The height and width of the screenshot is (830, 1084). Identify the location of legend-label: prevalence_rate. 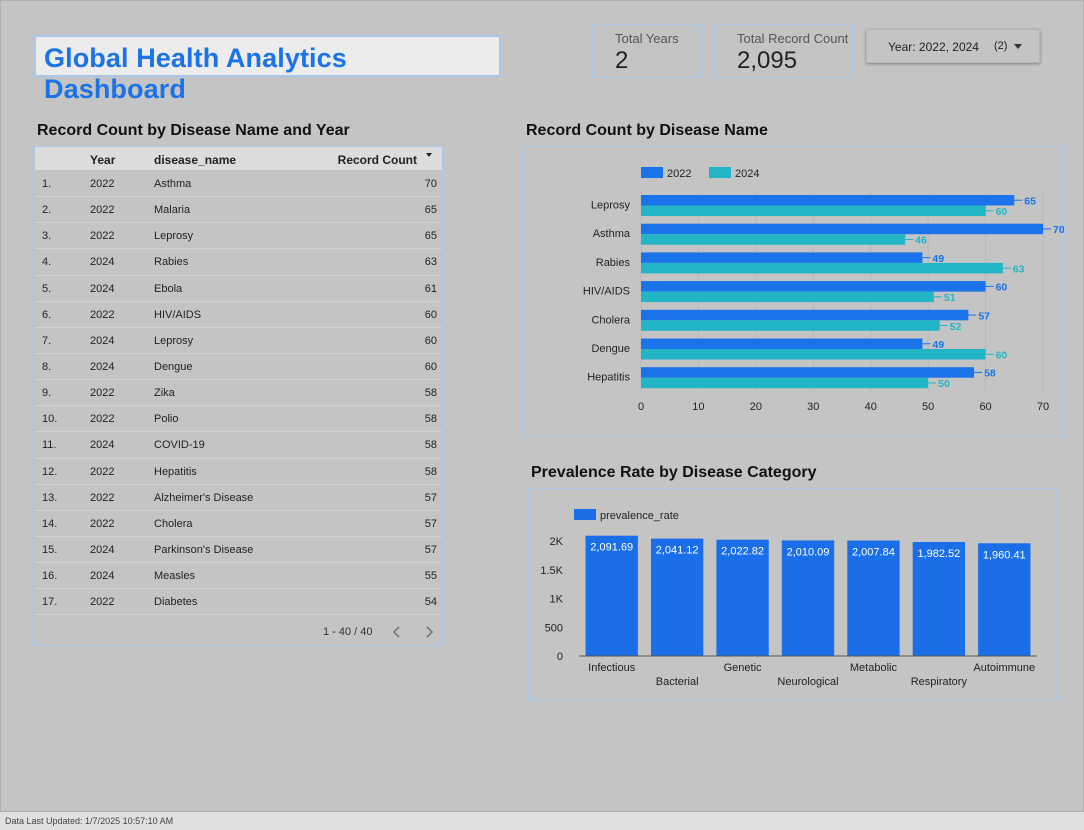
(639, 516).